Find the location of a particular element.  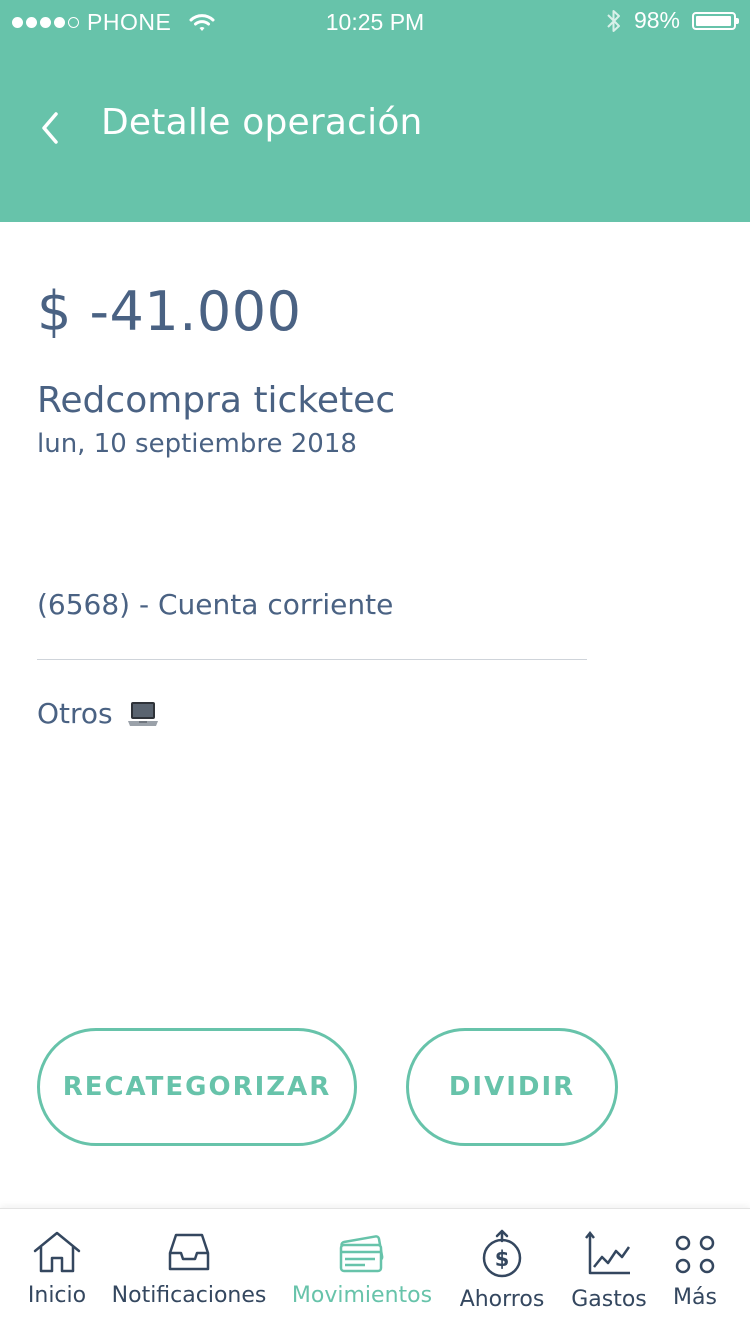

tab-inicio: Inicio is located at coordinates (57, 1272).